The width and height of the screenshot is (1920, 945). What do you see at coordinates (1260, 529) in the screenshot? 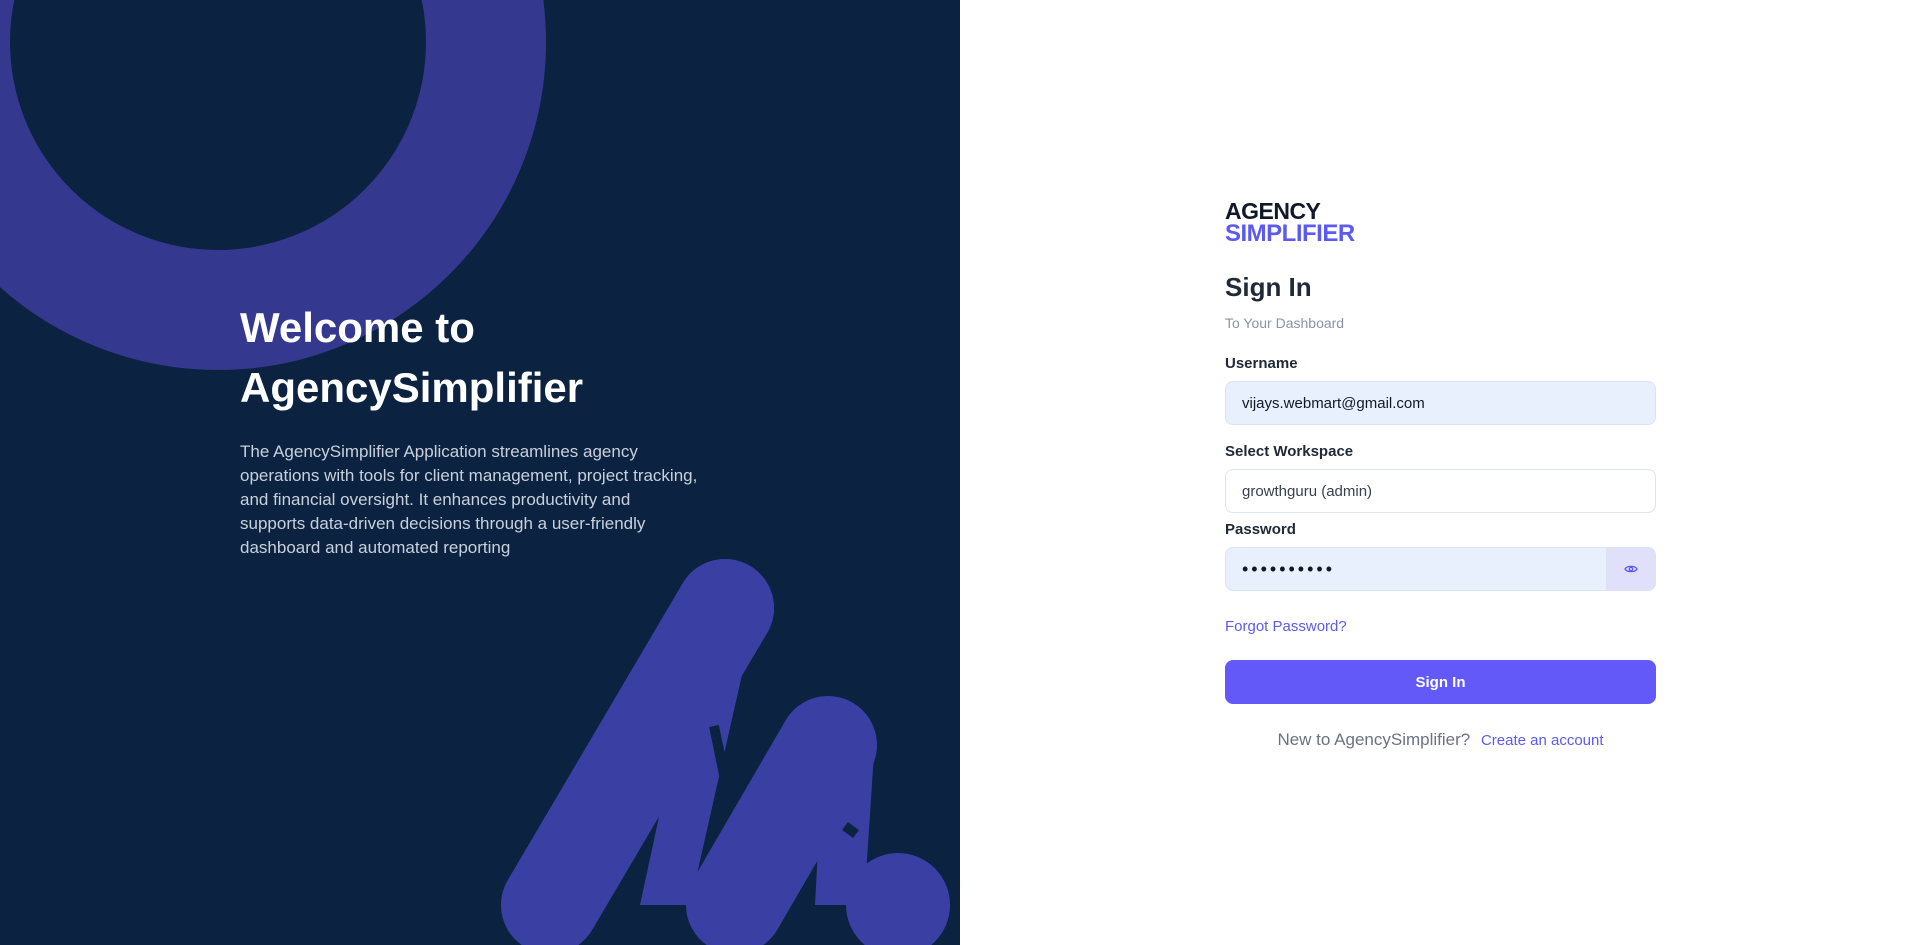
I see `password-label: Password` at bounding box center [1260, 529].